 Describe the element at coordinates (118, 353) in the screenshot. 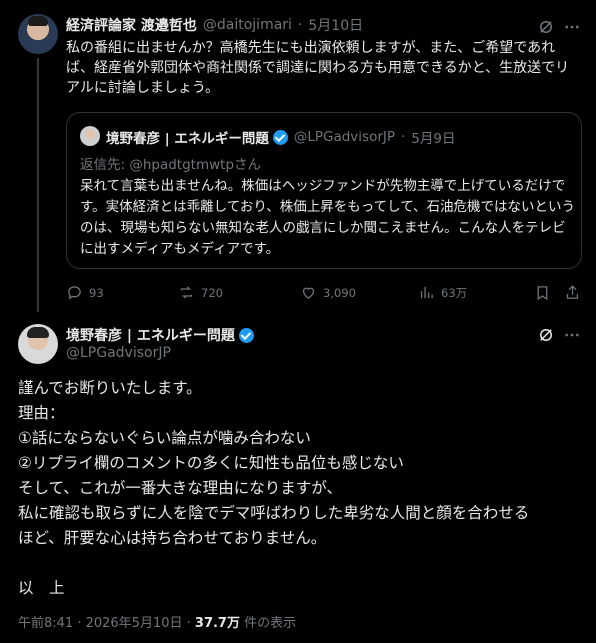

I see `author-handle: @LPGadvisorJP` at that location.